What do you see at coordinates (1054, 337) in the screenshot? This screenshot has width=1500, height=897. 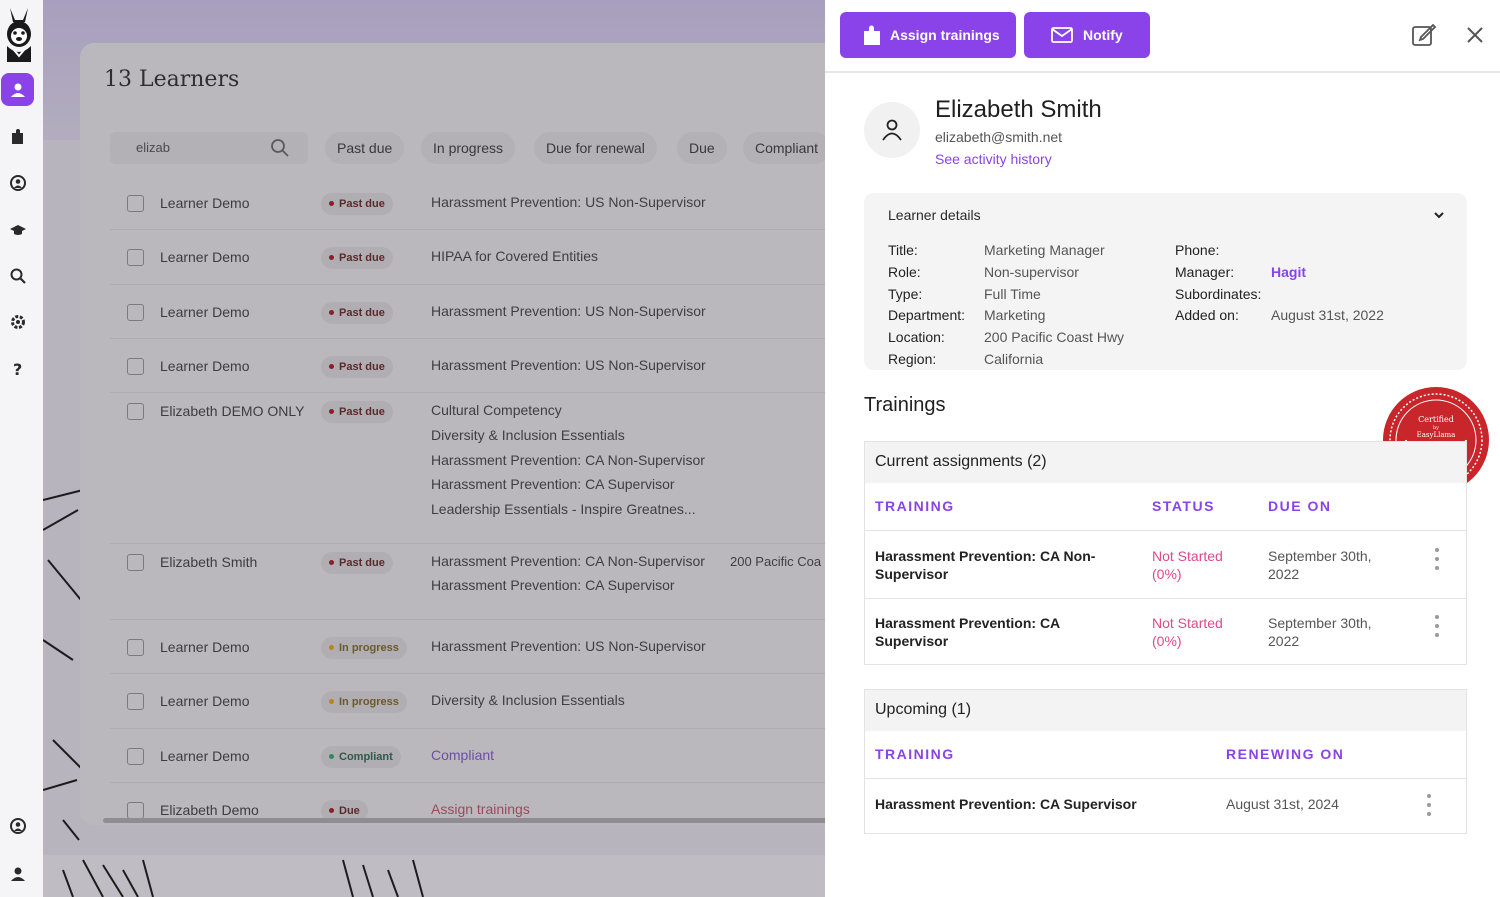 I see `detail-value: 200 Pacific Coast Hwy` at bounding box center [1054, 337].